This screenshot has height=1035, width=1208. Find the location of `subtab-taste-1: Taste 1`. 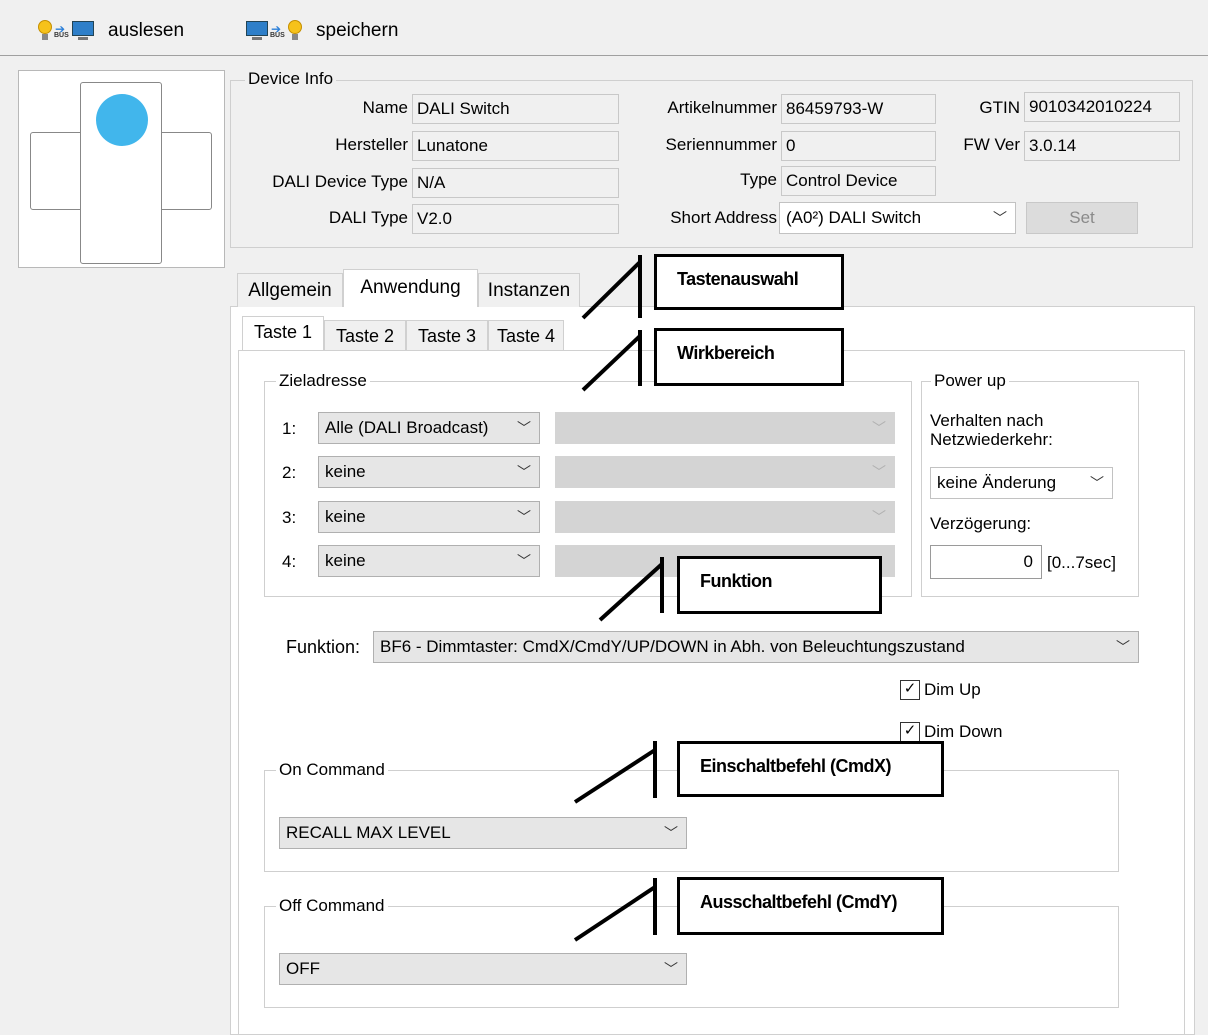

subtab-taste-1: Taste 1 is located at coordinates (283, 333).